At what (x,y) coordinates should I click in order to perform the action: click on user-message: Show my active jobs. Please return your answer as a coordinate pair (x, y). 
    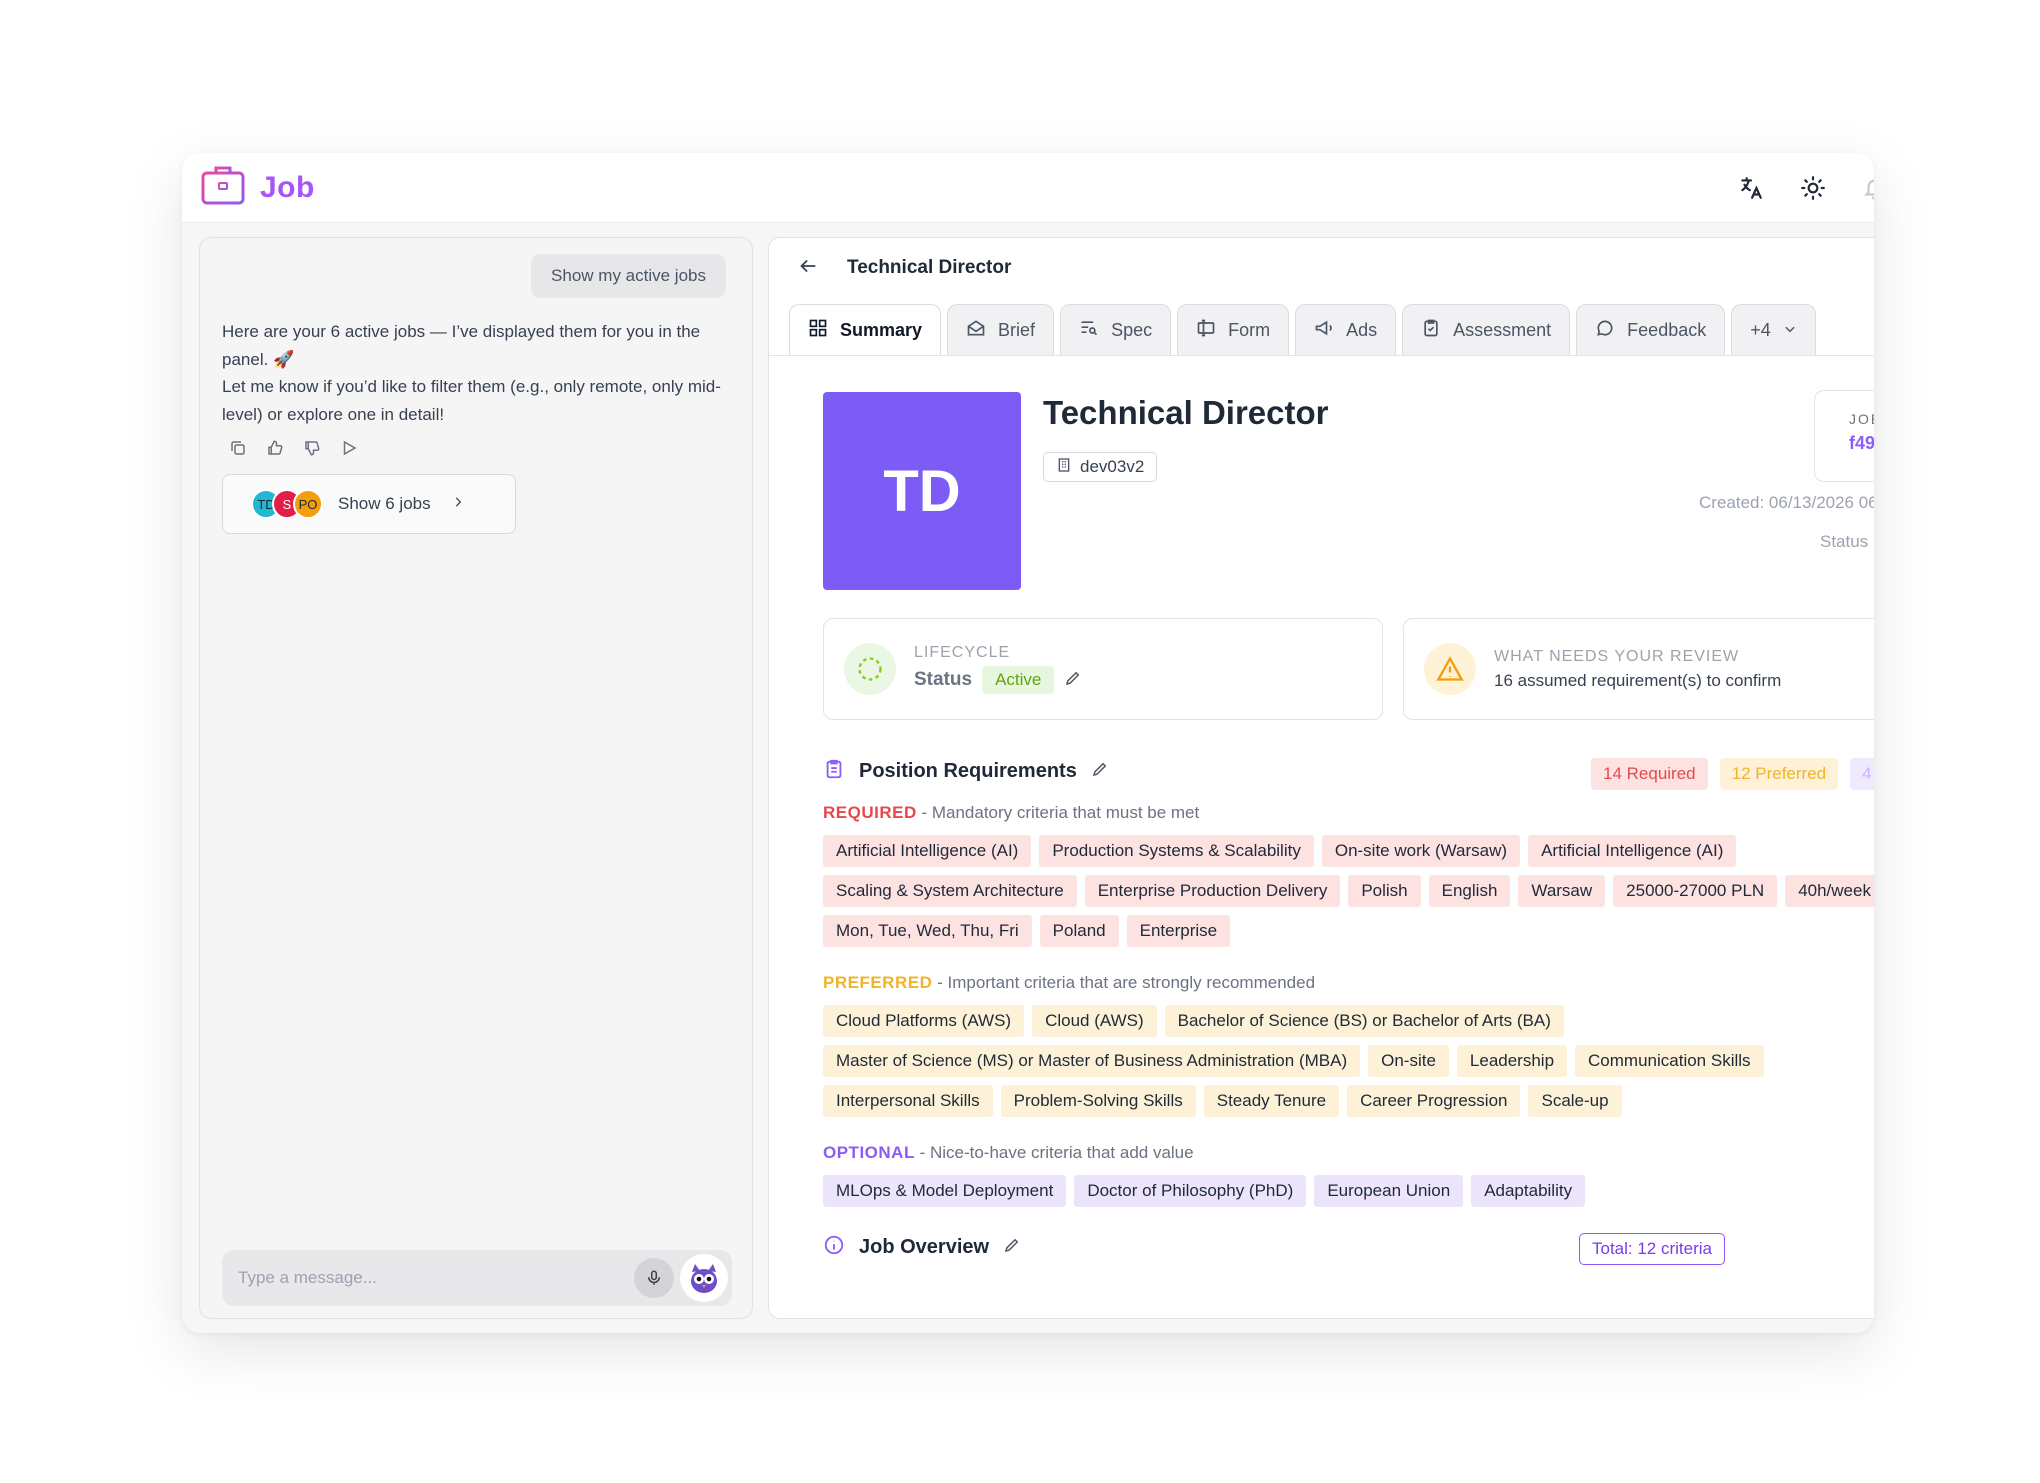
    Looking at the image, I should click on (628, 276).